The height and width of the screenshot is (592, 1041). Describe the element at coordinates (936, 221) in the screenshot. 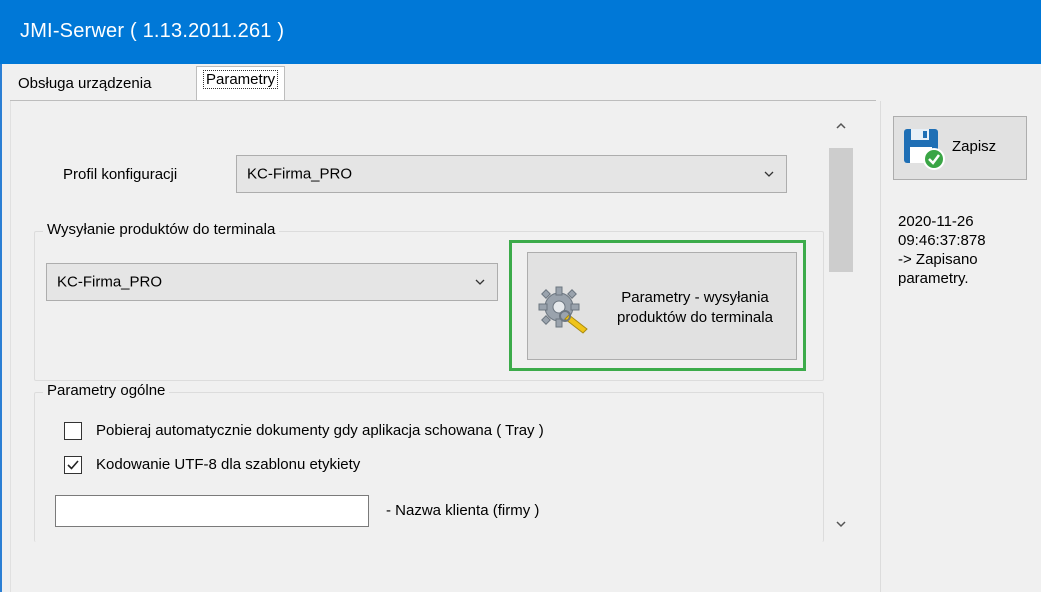

I see `log-date: 2020-11-26` at that location.